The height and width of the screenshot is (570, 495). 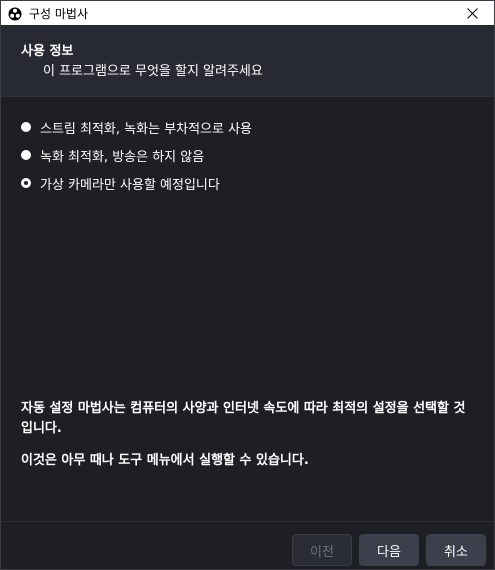 I want to click on page-title: 사용 정보, so click(x=47, y=51).